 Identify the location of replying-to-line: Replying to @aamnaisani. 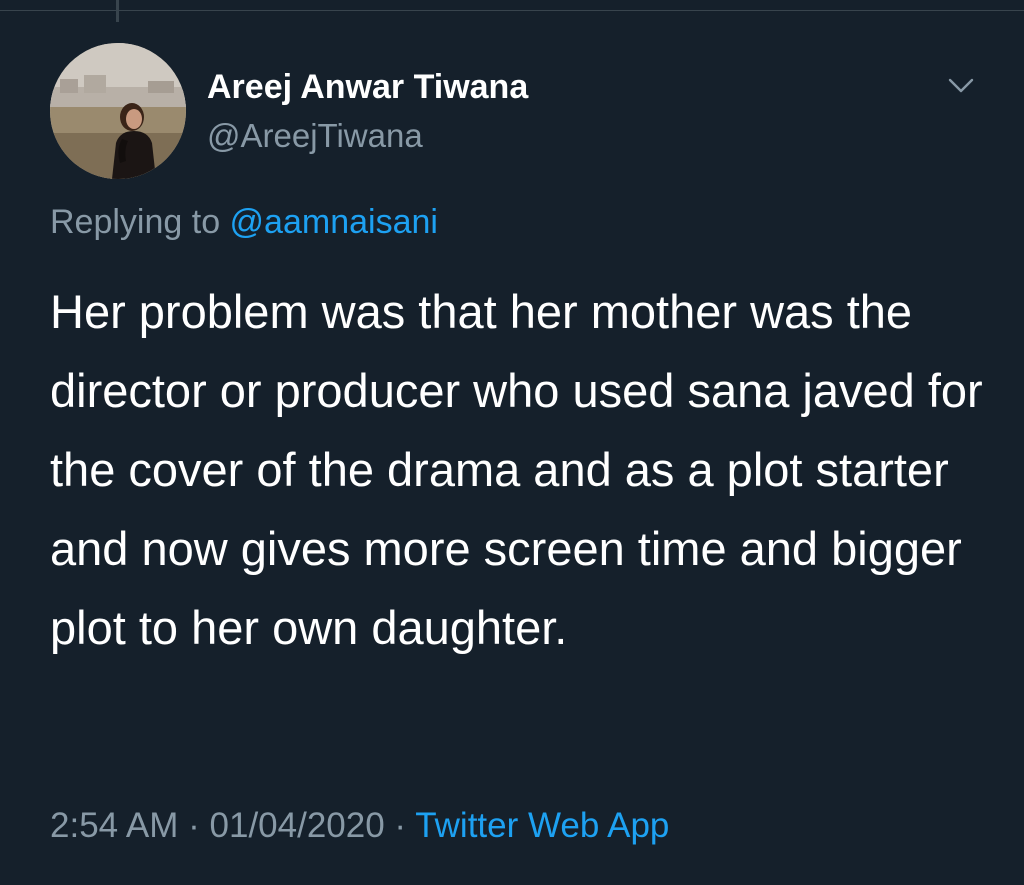
(244, 222).